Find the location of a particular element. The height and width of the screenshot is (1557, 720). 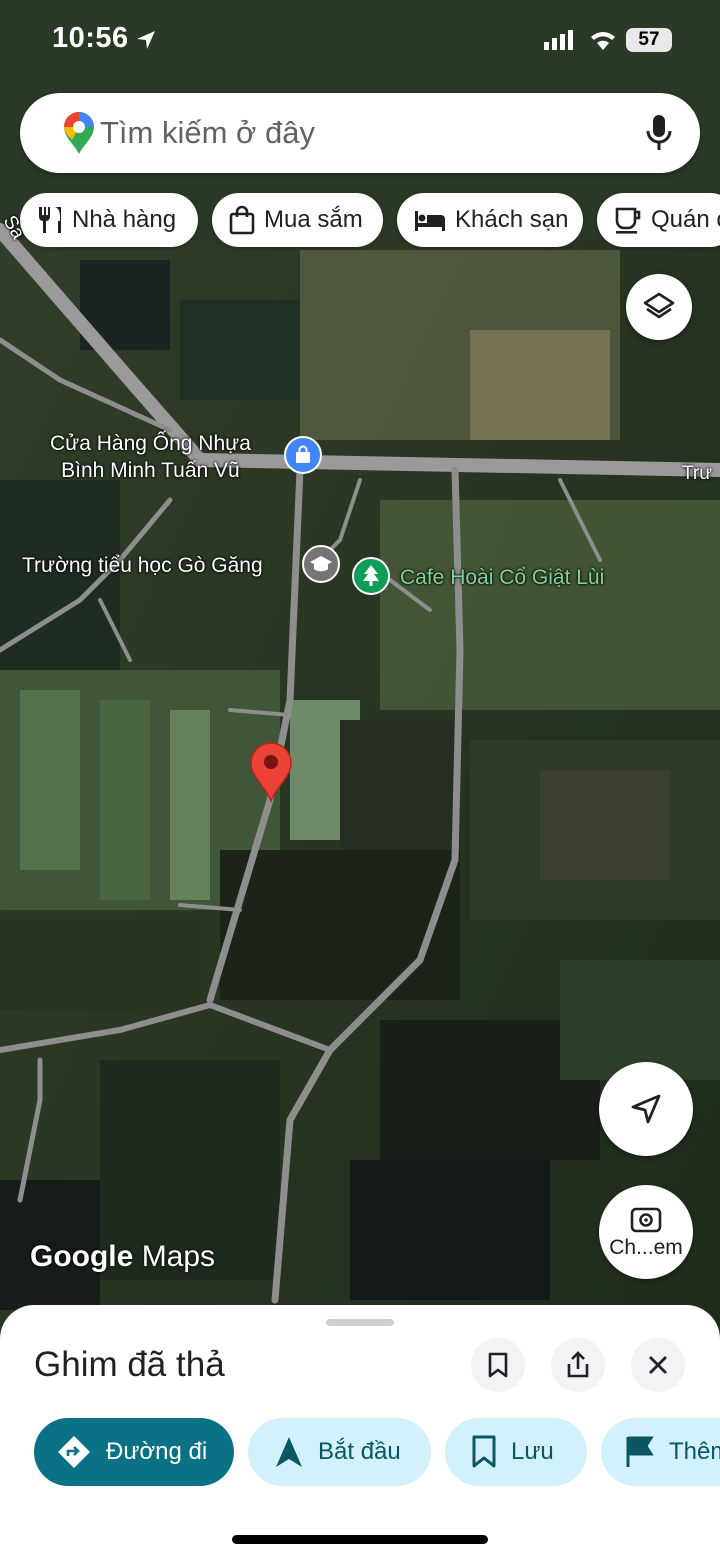

home-indicator is located at coordinates (360, 1539).